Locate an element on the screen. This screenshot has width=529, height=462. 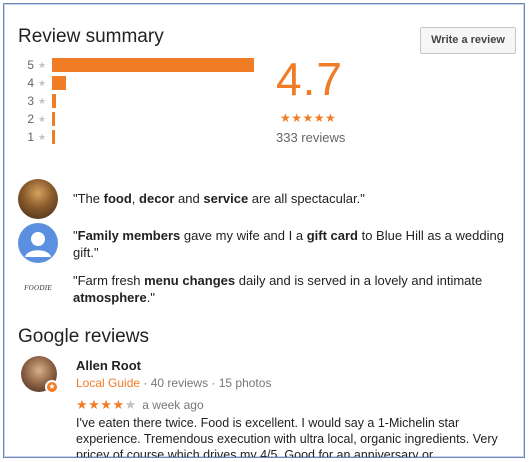
local-guide-badge-icon: ★ is located at coordinates (52, 387).